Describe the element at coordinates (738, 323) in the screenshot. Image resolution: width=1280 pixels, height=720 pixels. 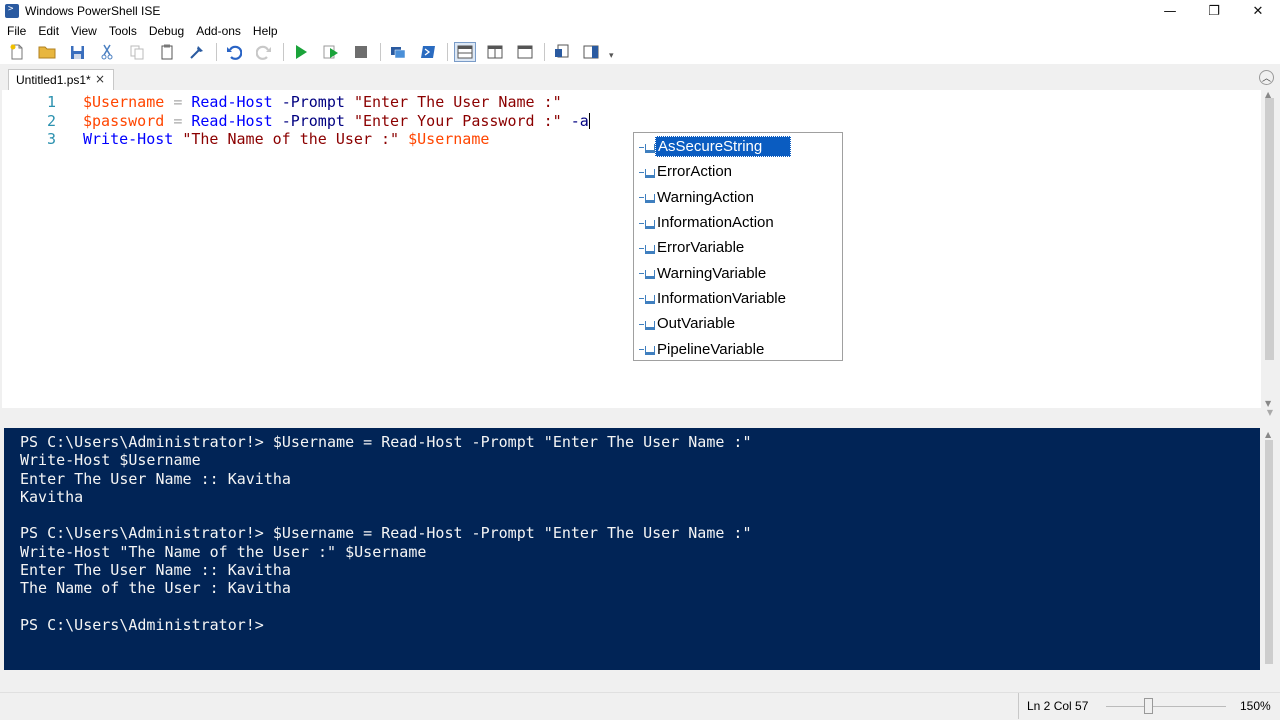
I see `intellisense-item: OutVariable` at that location.